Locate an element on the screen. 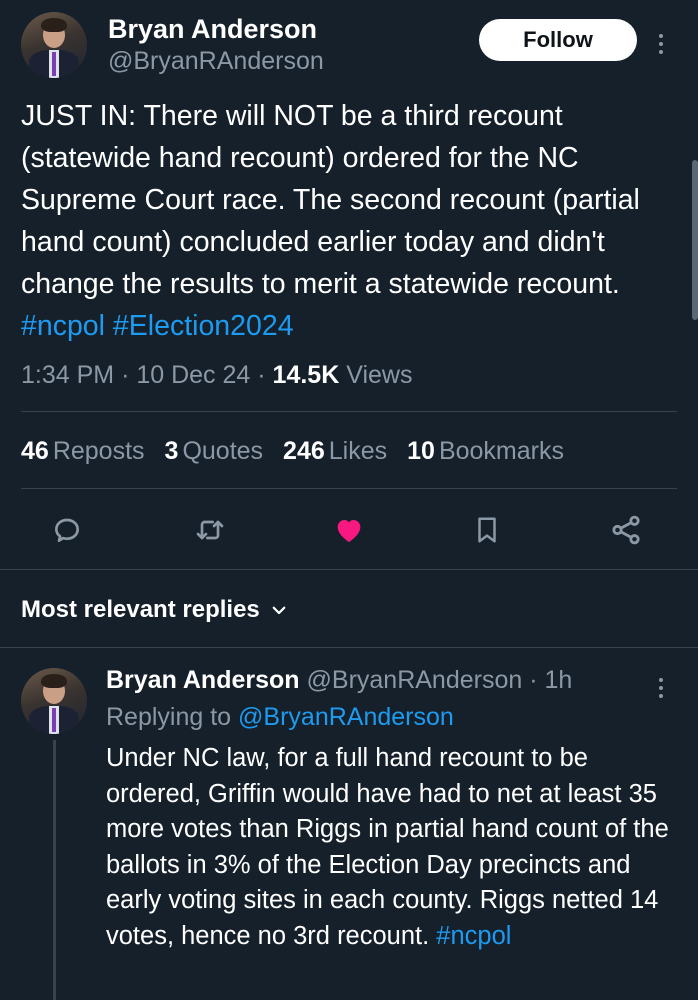 Image resolution: width=698 pixels, height=1000 pixels. replying-to: Replying to @BryanRAnderson is located at coordinates (280, 717).